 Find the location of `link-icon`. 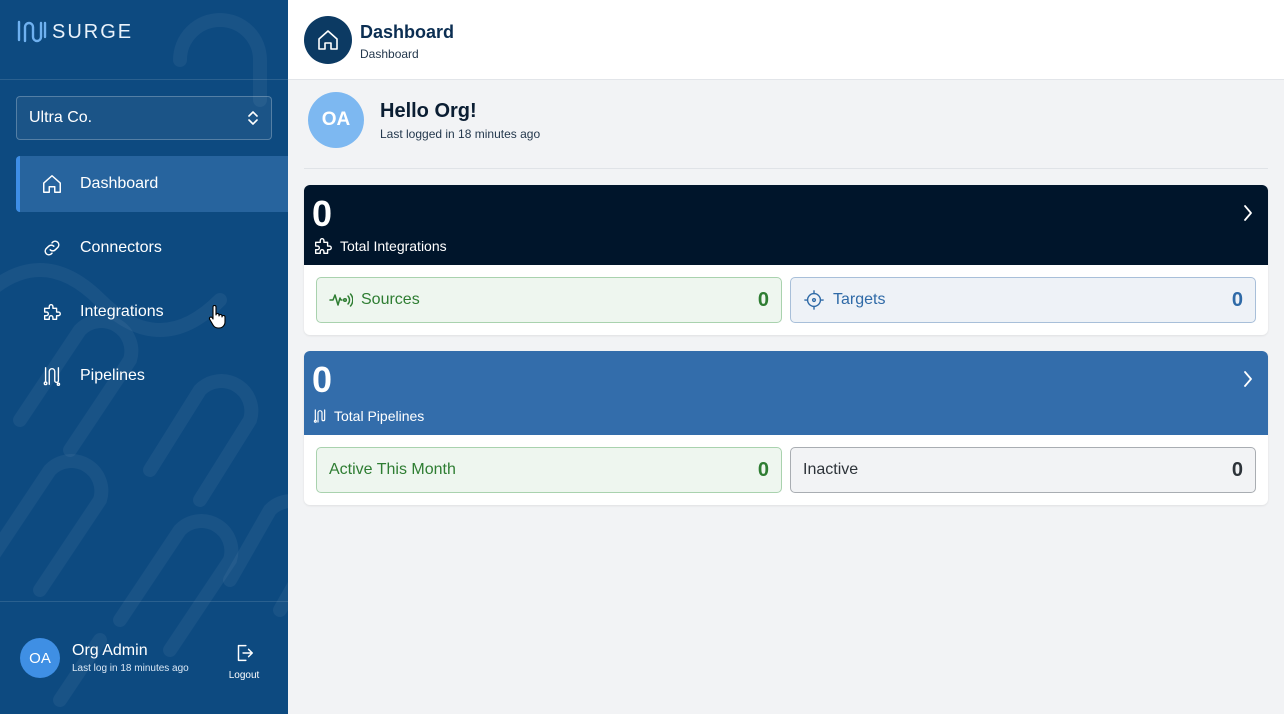

link-icon is located at coordinates (52, 248).